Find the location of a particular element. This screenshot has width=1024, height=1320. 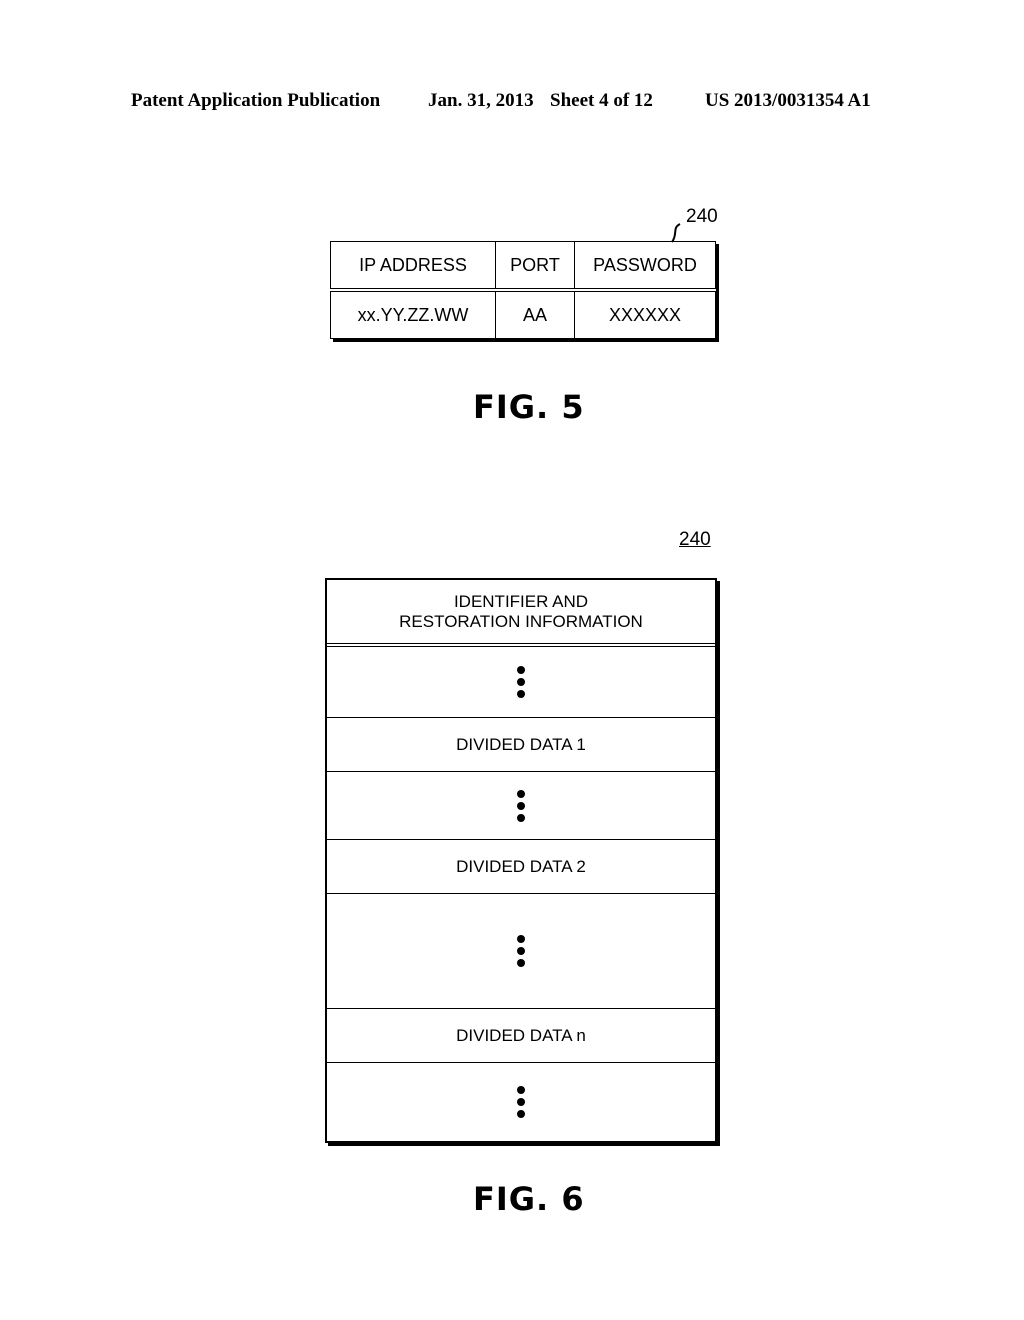

cell-ip-address: xx.YY.ZZ.WW is located at coordinates (413, 314).